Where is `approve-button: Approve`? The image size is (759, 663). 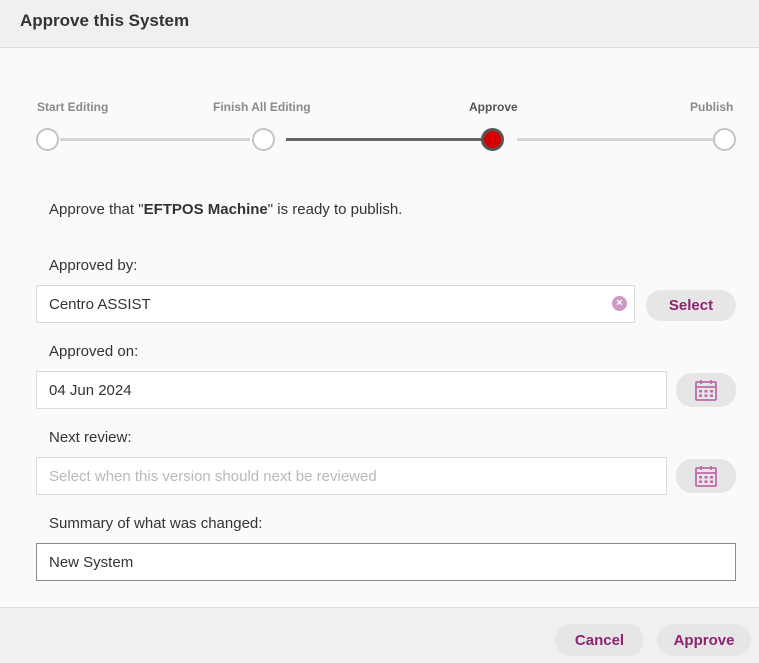 approve-button: Approve is located at coordinates (704, 640).